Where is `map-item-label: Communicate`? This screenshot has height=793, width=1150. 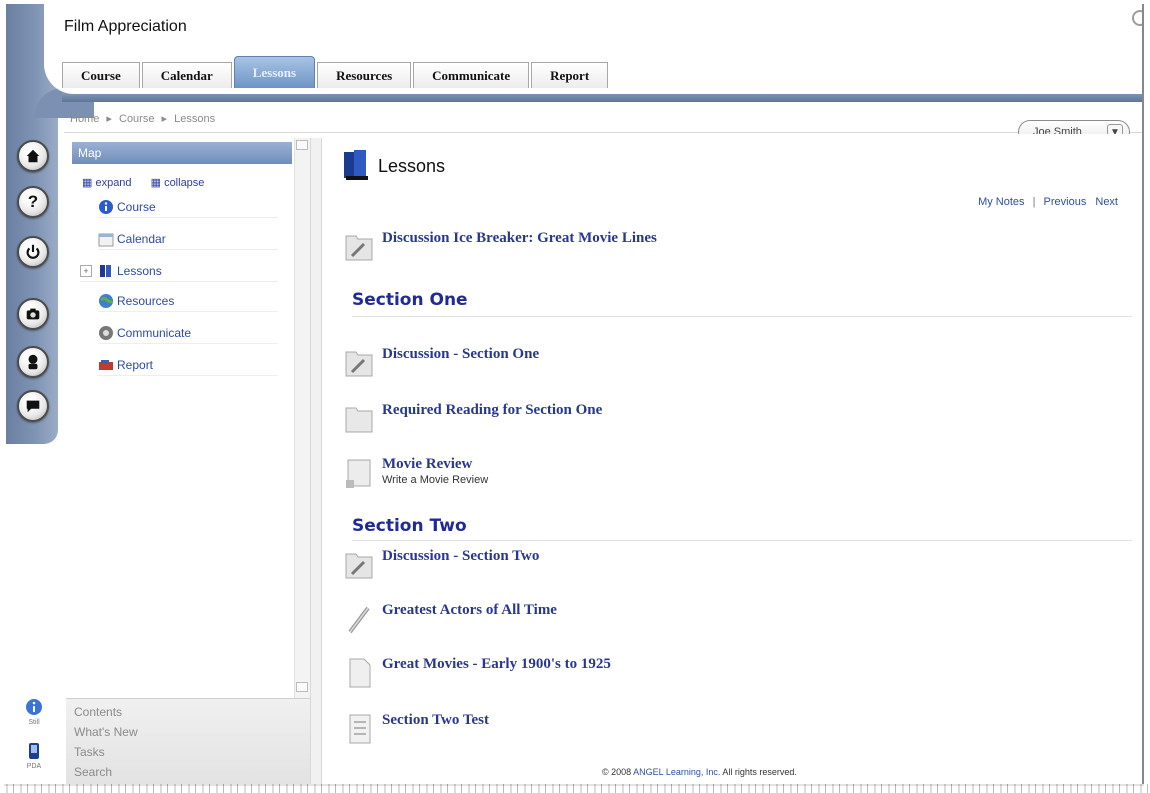 map-item-label: Communicate is located at coordinates (154, 332).